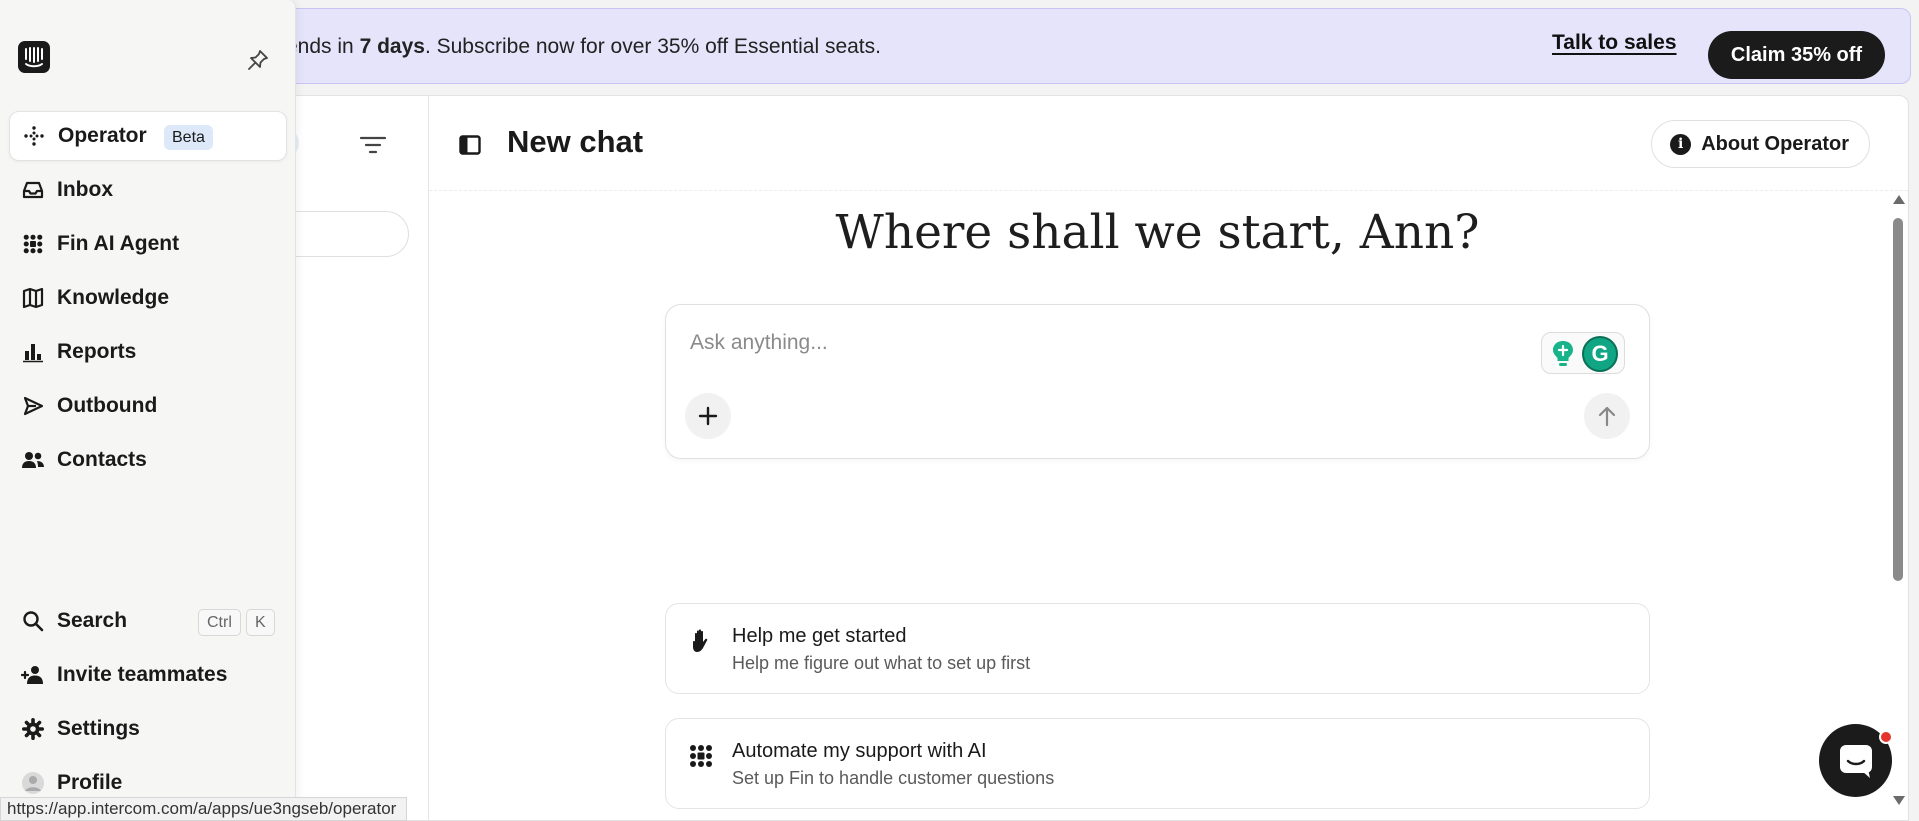  Describe the element at coordinates (90, 782) in the screenshot. I see `sidebar-item-label: Profile` at that location.